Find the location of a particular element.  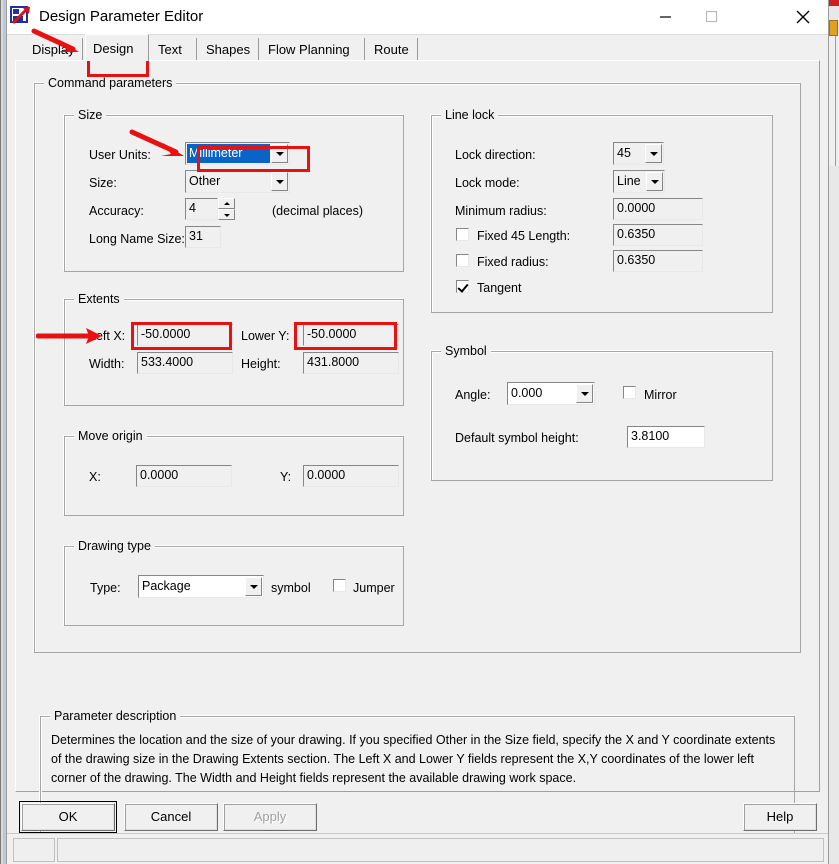

move-origin-legend: Move origin is located at coordinates (110, 436).